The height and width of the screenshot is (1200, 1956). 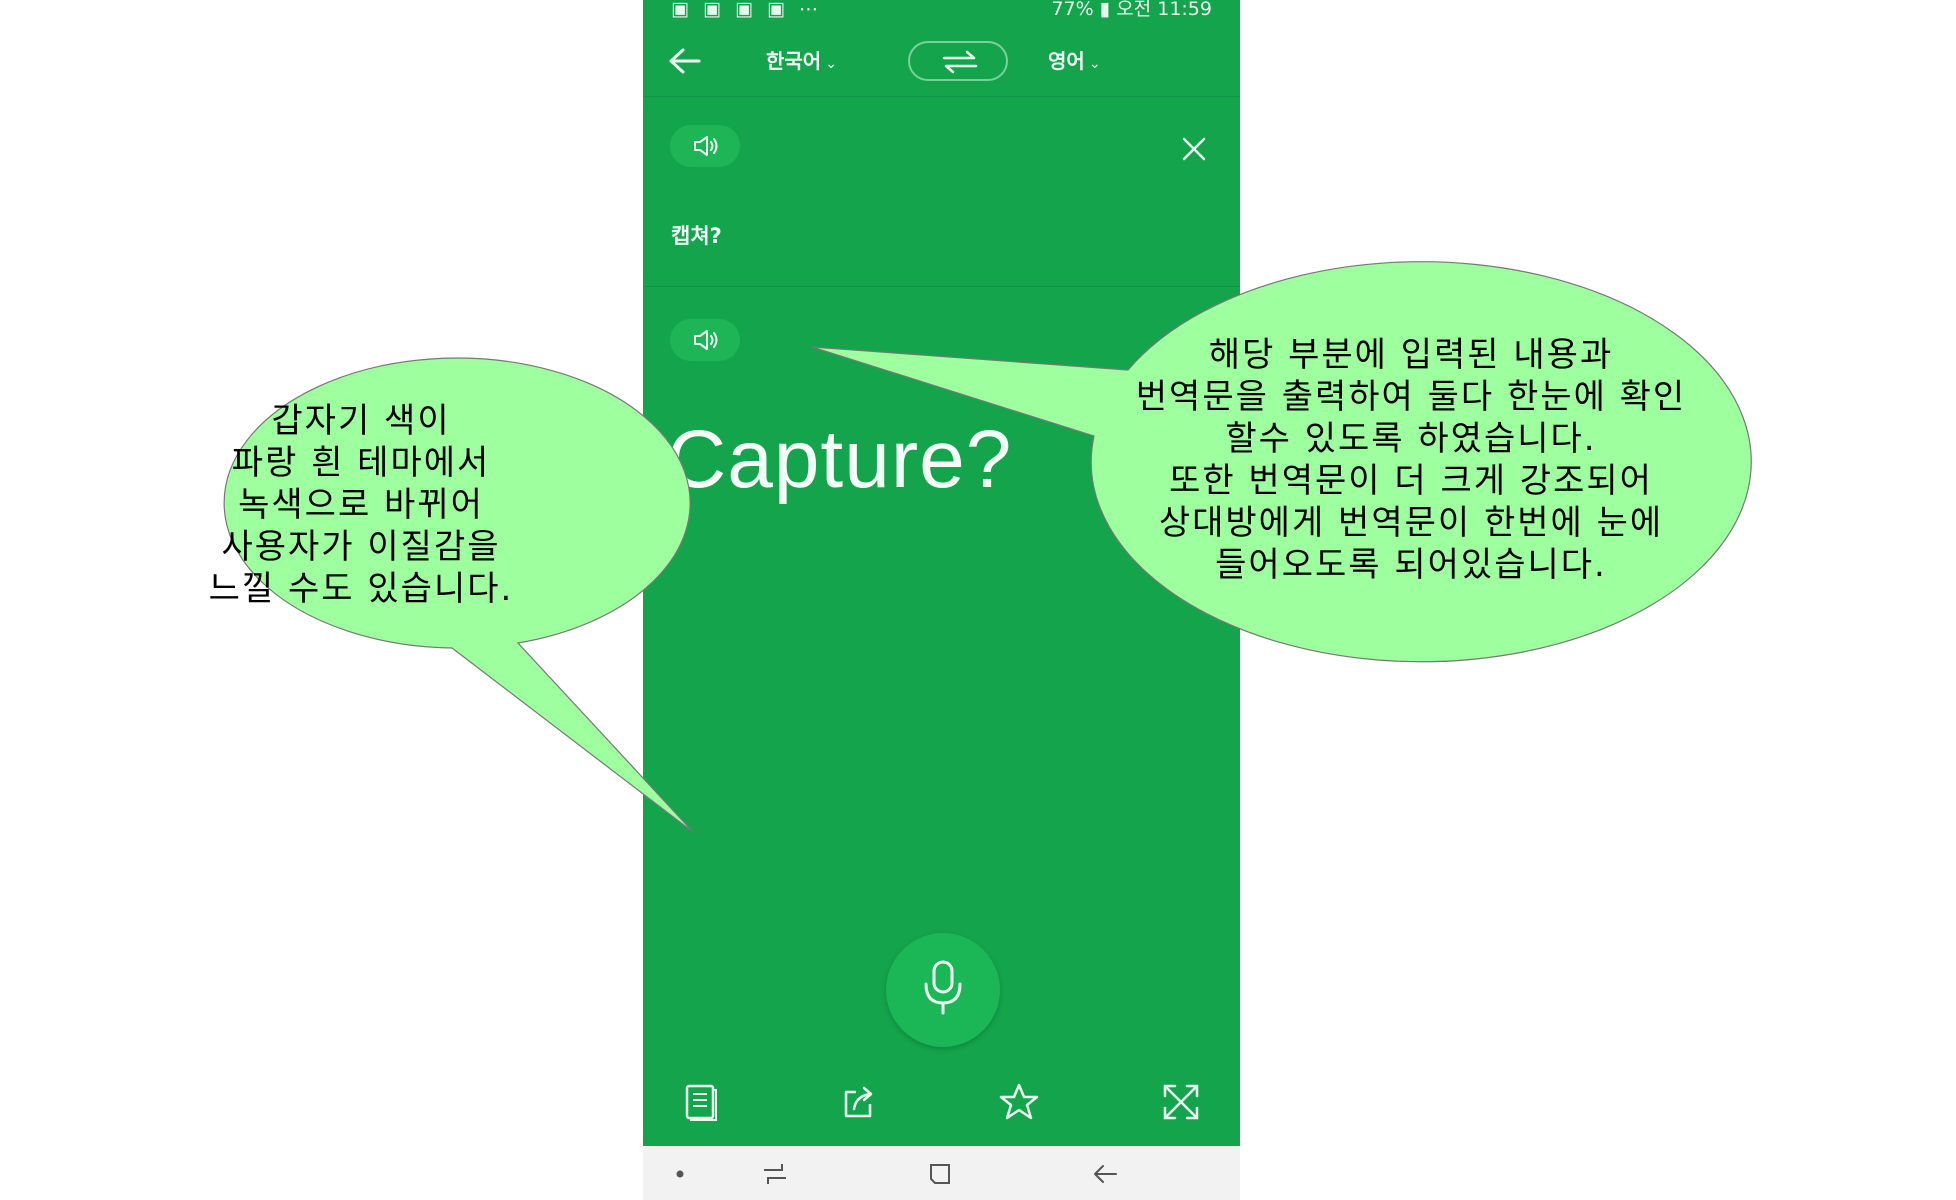 What do you see at coordinates (361, 421) in the screenshot?
I see `callout-left-line: 갑자기 색이` at bounding box center [361, 421].